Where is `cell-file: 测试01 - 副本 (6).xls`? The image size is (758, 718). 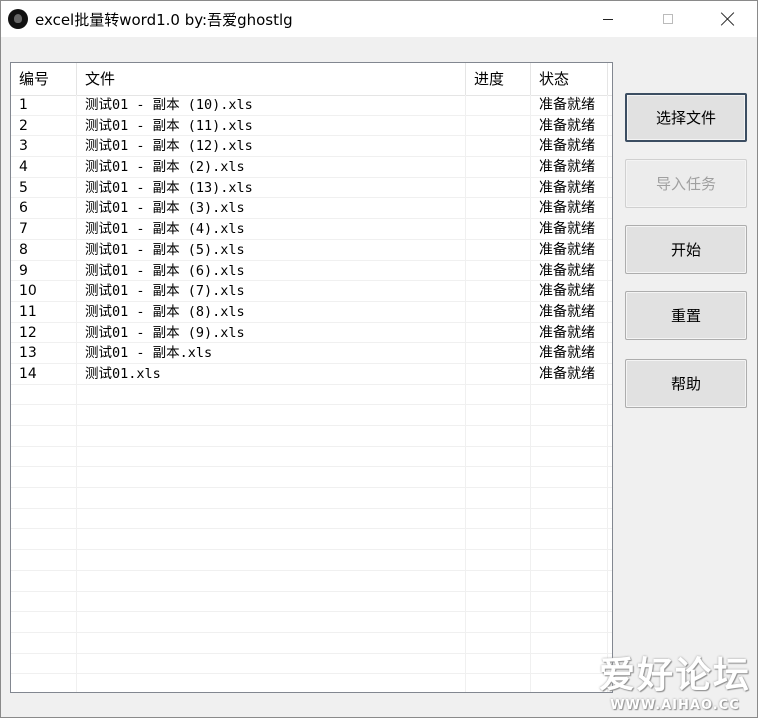
cell-file: 测试01 - 副本 (6).xls is located at coordinates (271, 270).